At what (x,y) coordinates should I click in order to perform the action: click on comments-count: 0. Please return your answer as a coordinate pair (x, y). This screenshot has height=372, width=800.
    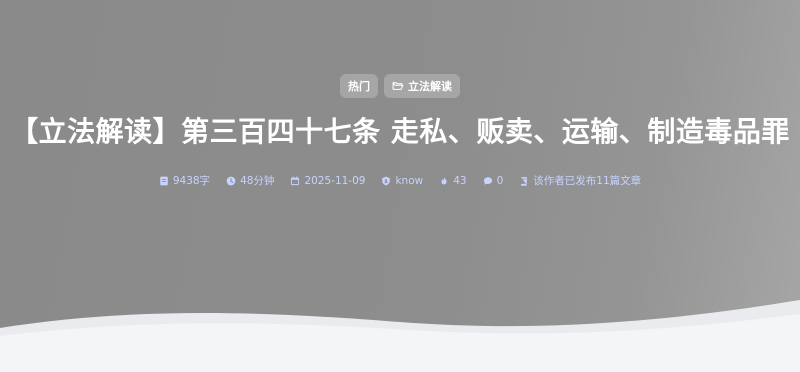
    Looking at the image, I should click on (500, 180).